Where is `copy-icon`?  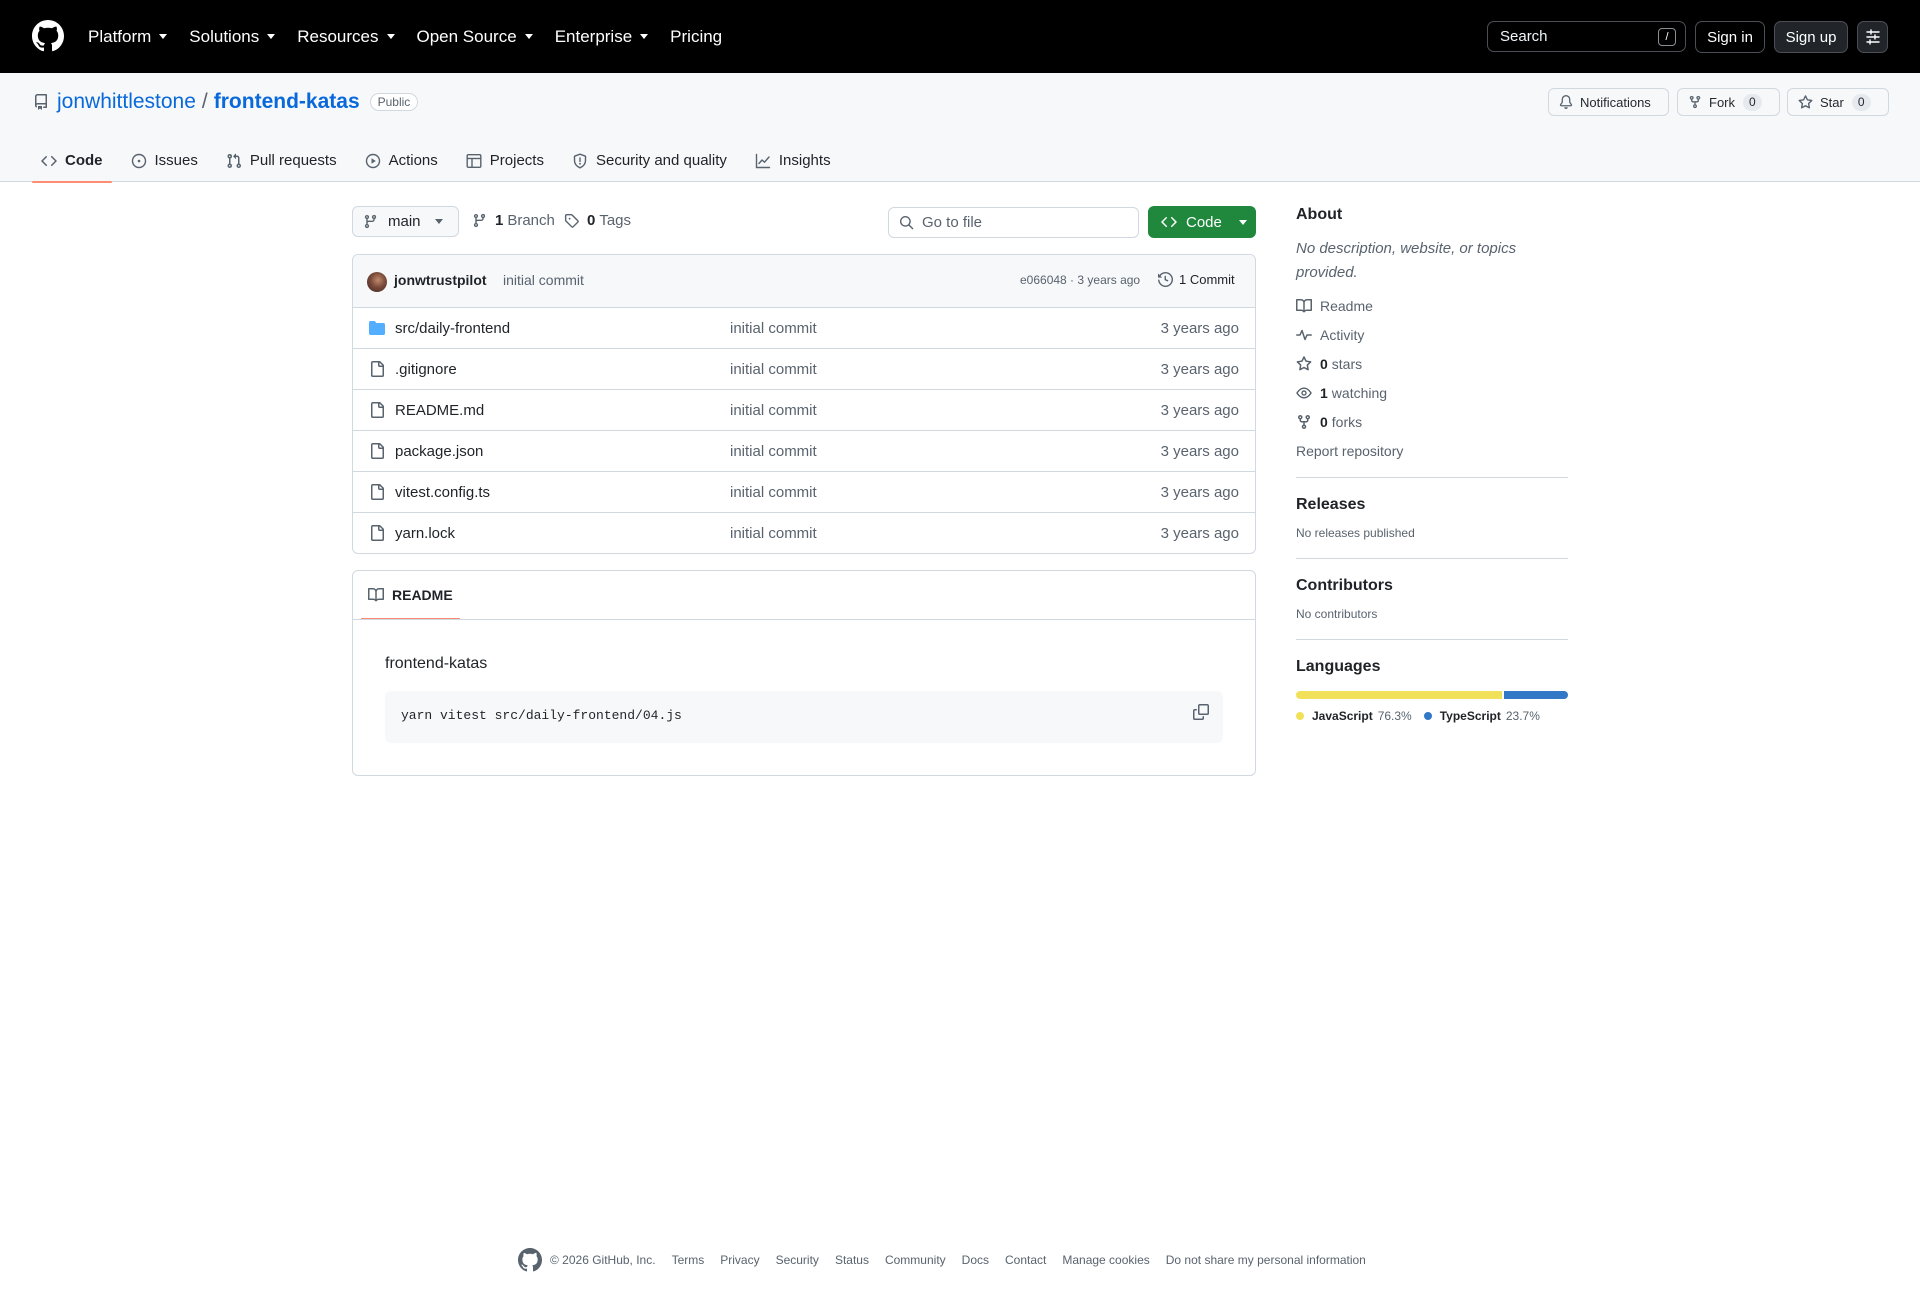 copy-icon is located at coordinates (1201, 712).